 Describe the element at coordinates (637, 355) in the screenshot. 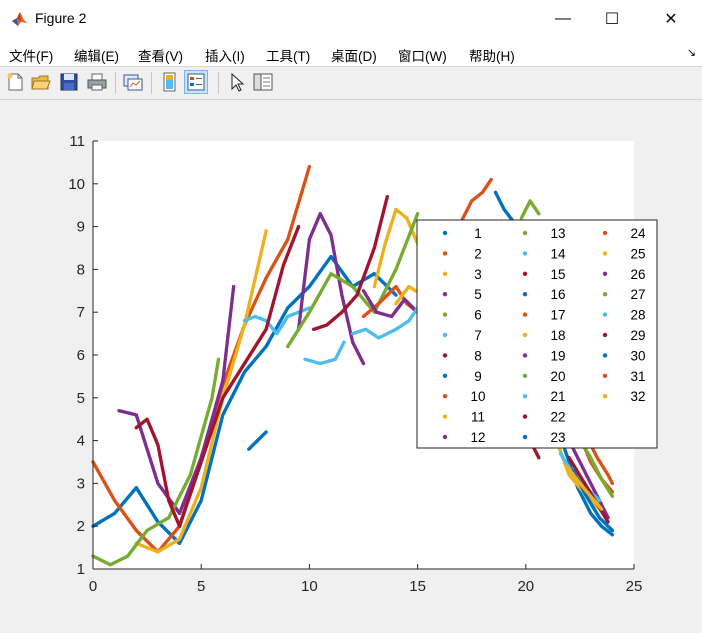

I see `legend-label: 30` at that location.